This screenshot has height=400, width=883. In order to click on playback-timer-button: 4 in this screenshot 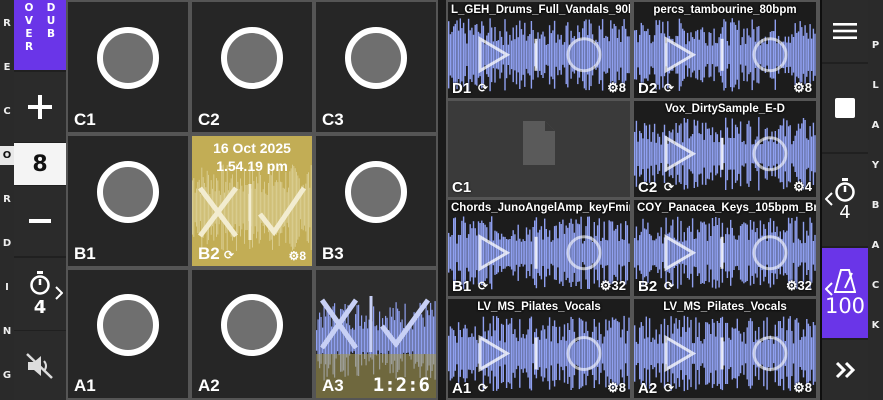, I will do `click(845, 200)`.